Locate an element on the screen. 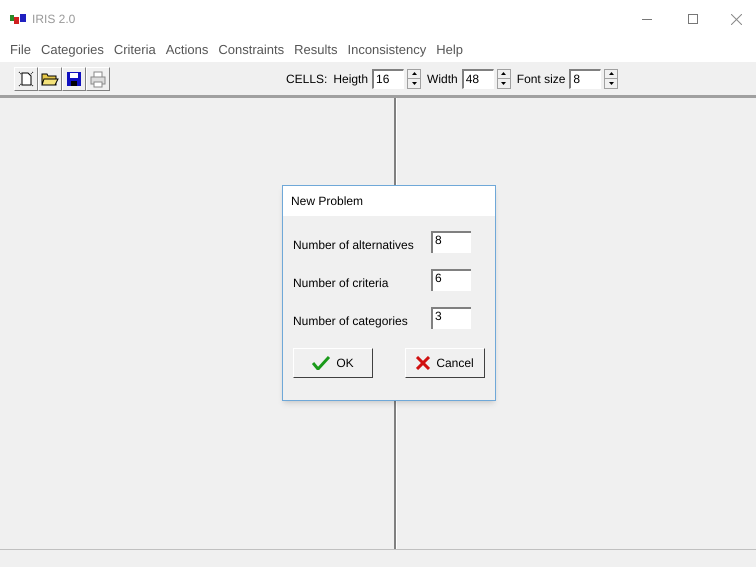  menu-item: Criteria is located at coordinates (135, 50).